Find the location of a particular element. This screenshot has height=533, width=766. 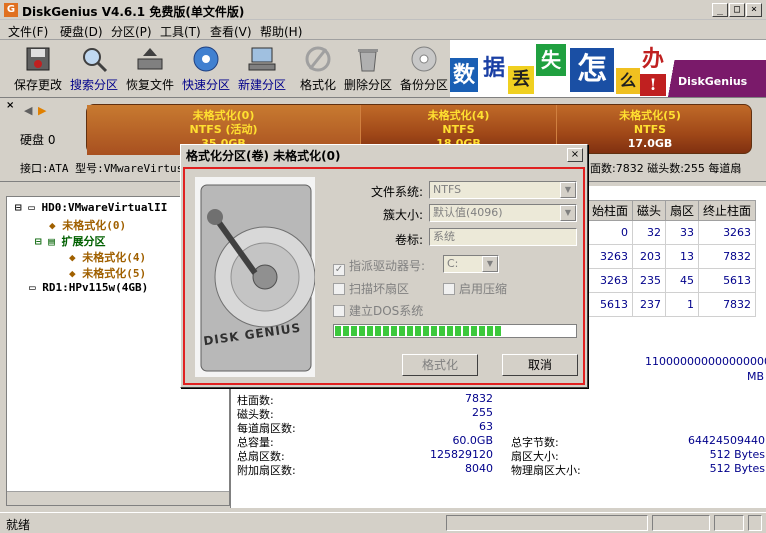

menu-file: 文件(F) is located at coordinates (28, 31).